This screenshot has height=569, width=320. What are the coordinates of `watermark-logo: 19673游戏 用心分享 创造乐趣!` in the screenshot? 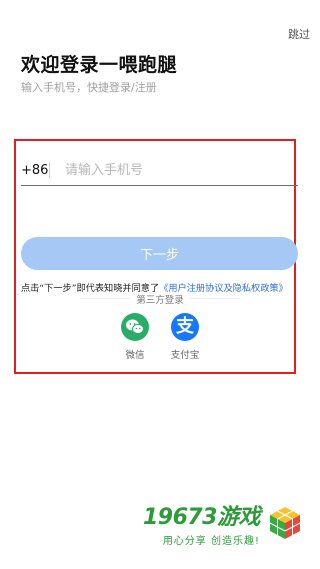 It's located at (222, 523).